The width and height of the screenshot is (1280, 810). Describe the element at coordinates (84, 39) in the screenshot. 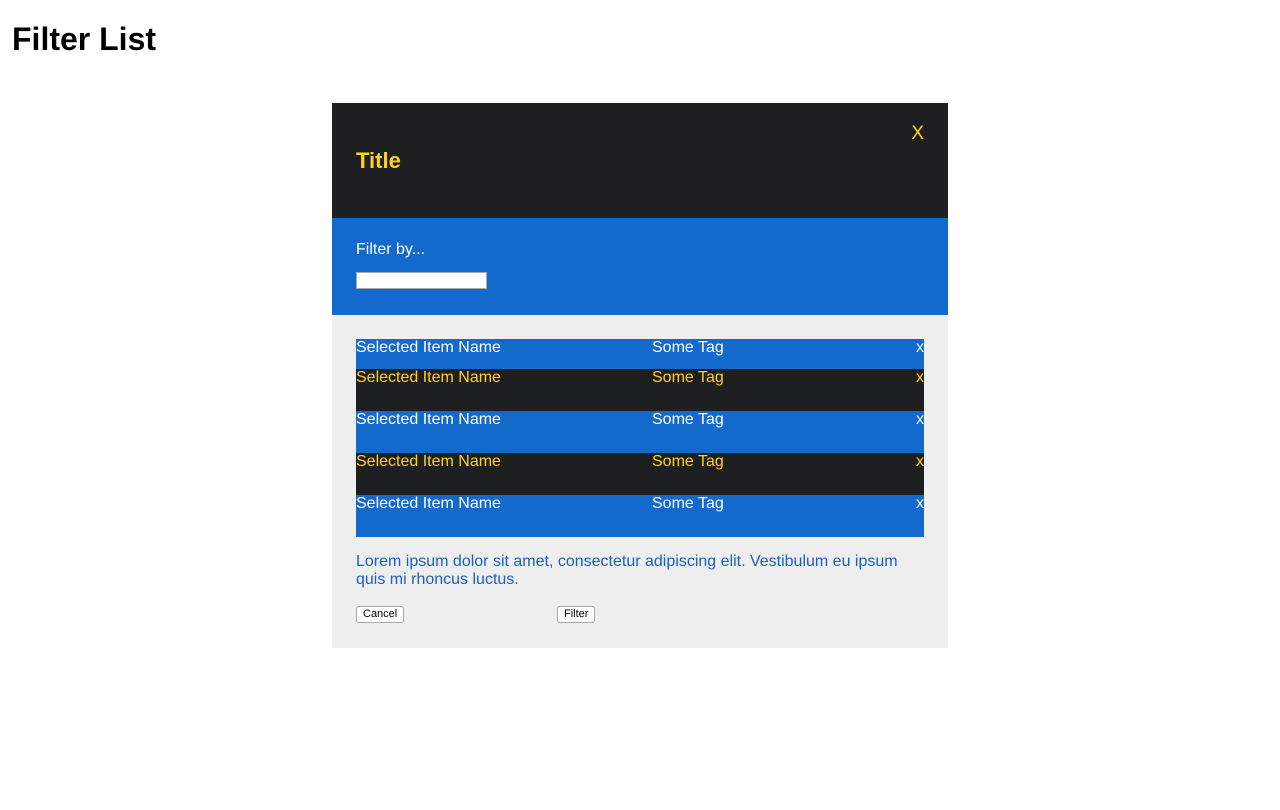

I see `page-title: Filter List` at that location.